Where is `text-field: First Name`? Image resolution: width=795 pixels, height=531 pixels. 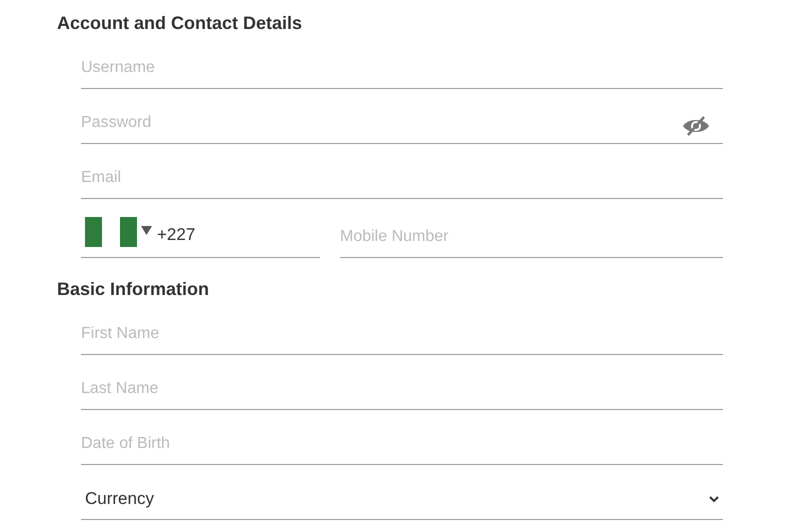 text-field: First Name is located at coordinates (402, 327).